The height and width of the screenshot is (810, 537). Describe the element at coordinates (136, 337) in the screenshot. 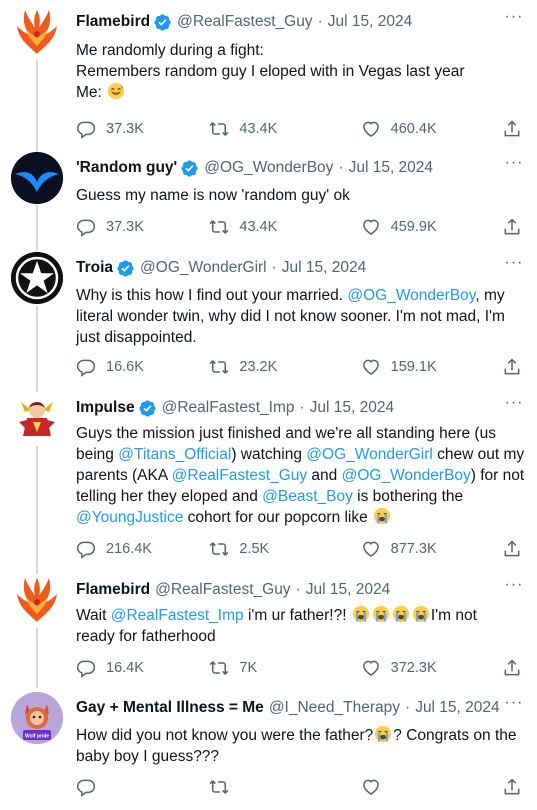

I see `text-run: just disappointed.` at that location.